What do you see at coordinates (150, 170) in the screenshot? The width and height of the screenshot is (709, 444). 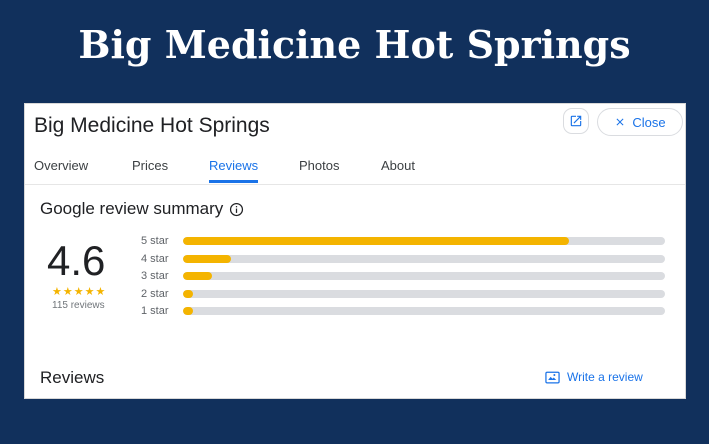 I see `tab-prices: Prices` at bounding box center [150, 170].